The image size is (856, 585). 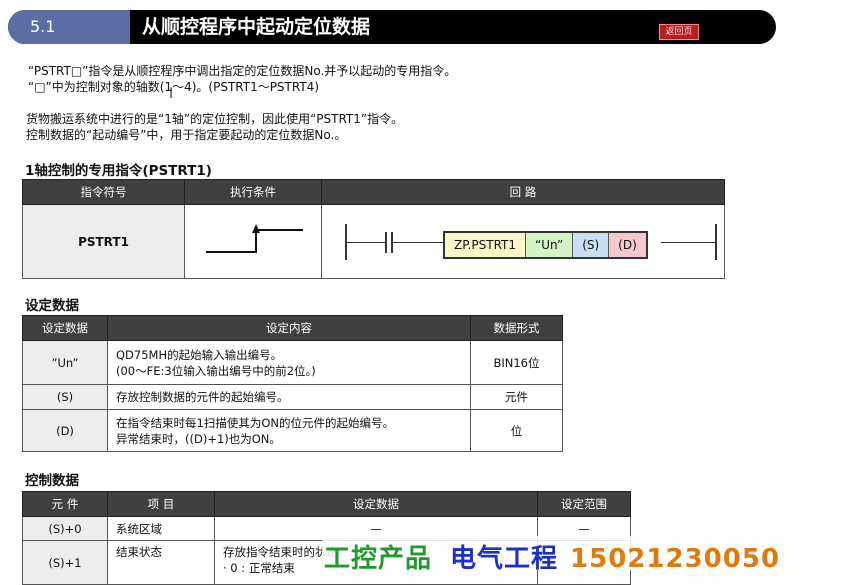 What do you see at coordinates (254, 238) in the screenshot?
I see `rising-edge-icon` at bounding box center [254, 238].